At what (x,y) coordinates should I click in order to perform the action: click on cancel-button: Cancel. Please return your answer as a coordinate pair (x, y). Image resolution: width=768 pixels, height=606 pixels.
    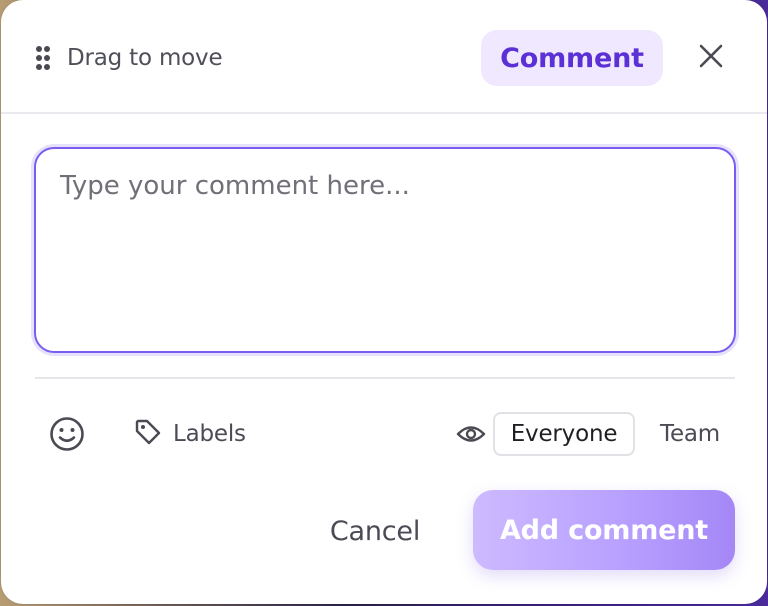
    Looking at the image, I should click on (375, 531).